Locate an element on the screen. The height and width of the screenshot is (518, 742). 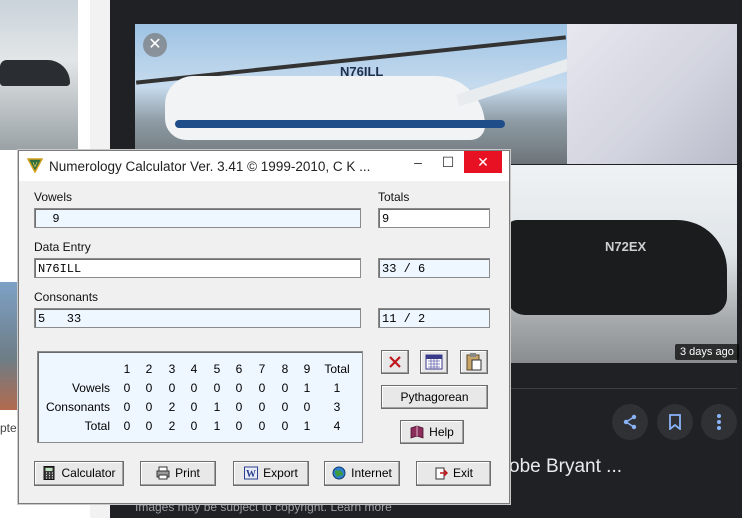
pythagorean-label: Pythagorean is located at coordinates (434, 397).